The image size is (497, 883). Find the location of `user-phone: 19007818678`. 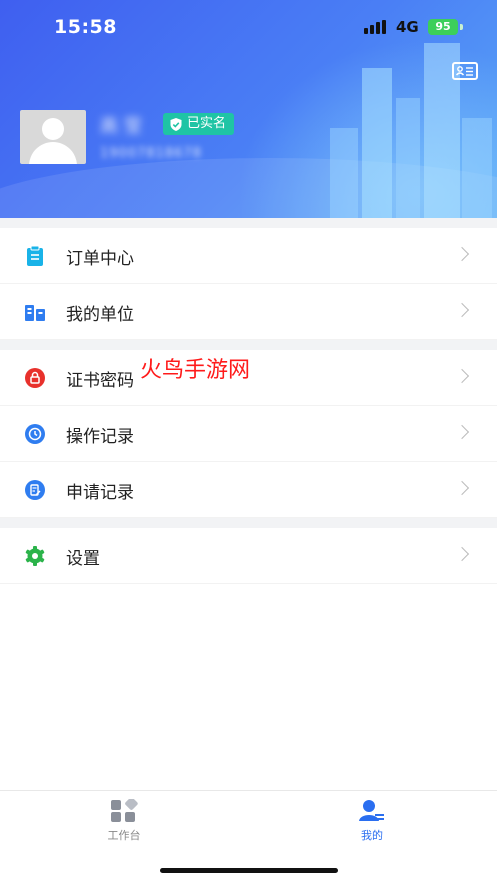

user-phone: 19007818678 is located at coordinates (151, 153).